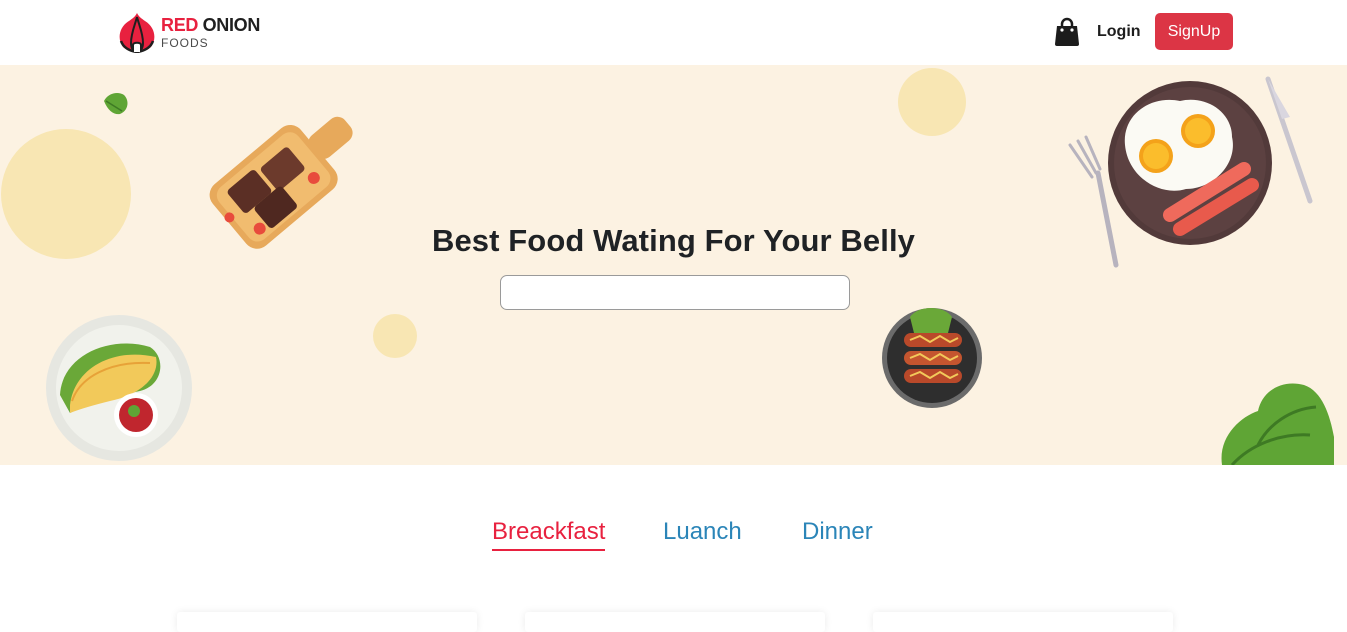 The height and width of the screenshot is (632, 1347). What do you see at coordinates (702, 532) in the screenshot?
I see `tab-lunch: Luanch` at bounding box center [702, 532].